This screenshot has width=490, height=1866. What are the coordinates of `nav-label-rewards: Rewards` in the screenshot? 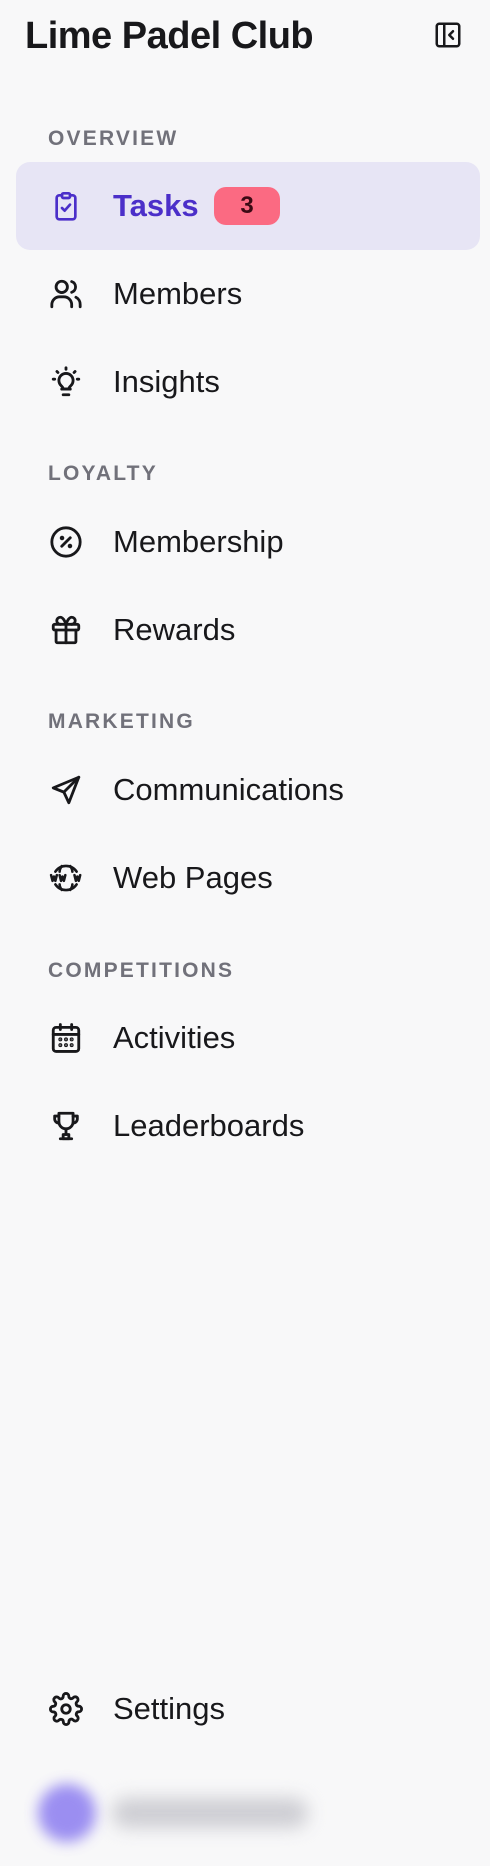 It's located at (174, 629).